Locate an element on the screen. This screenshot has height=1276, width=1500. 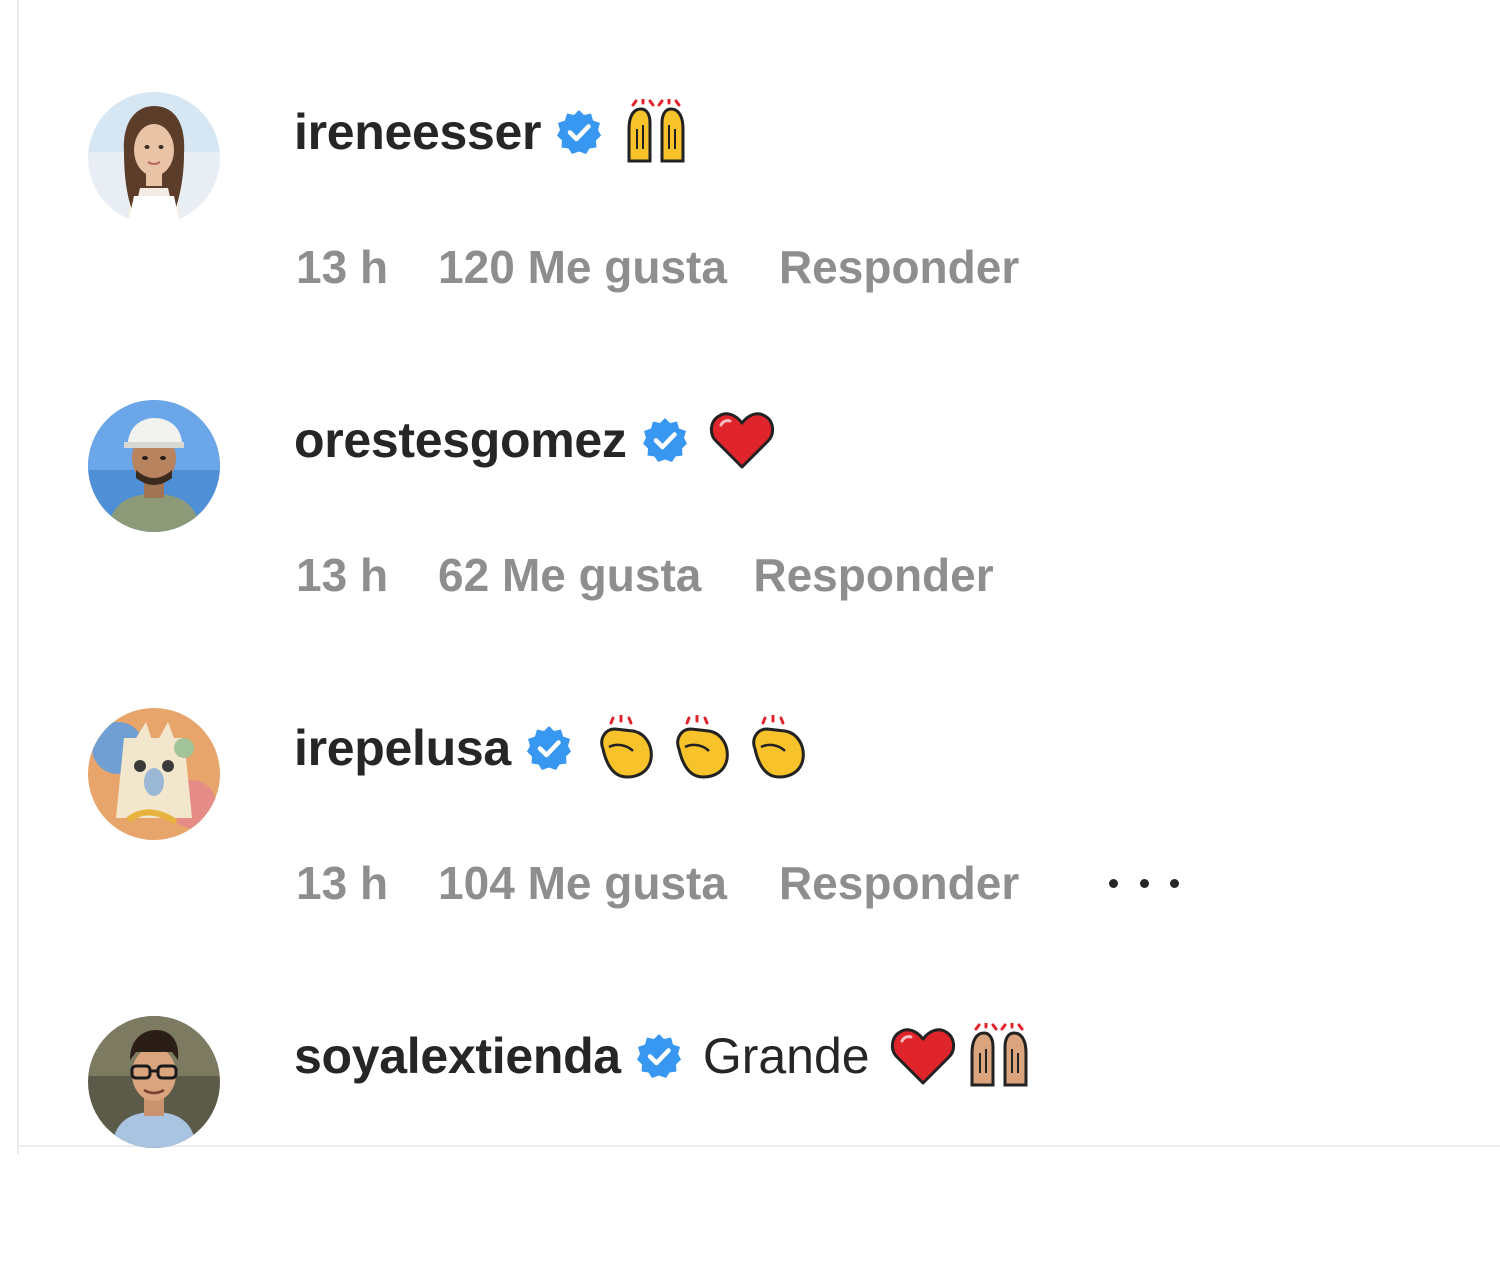
like-count: 62 Me gusta is located at coordinates (569, 575).